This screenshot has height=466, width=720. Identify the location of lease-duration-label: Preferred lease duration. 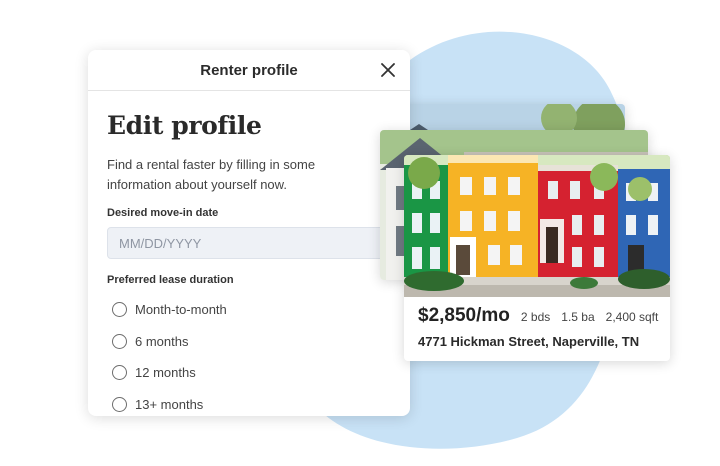
(170, 280).